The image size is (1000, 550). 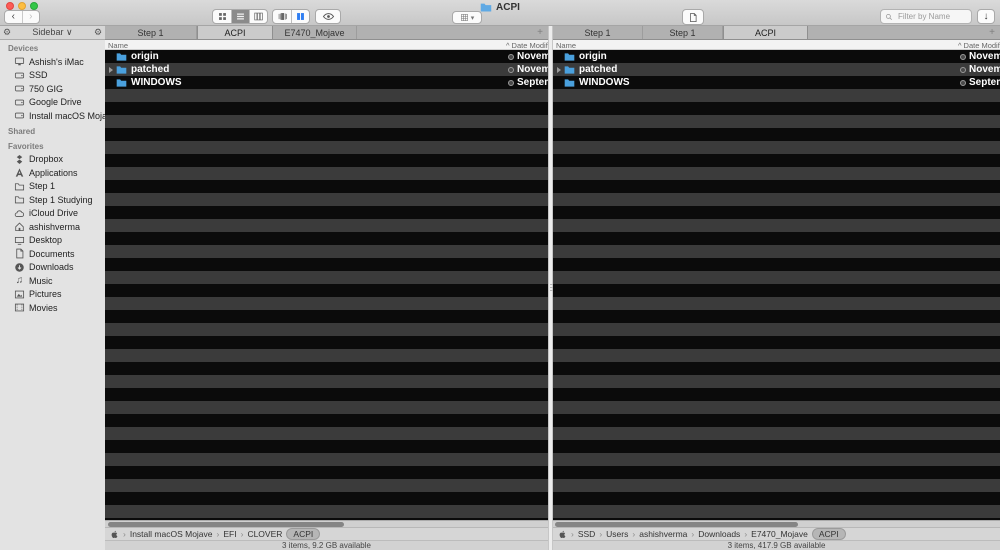 What do you see at coordinates (659, 534) in the screenshot?
I see `path-crumb: ashishverma` at bounding box center [659, 534].